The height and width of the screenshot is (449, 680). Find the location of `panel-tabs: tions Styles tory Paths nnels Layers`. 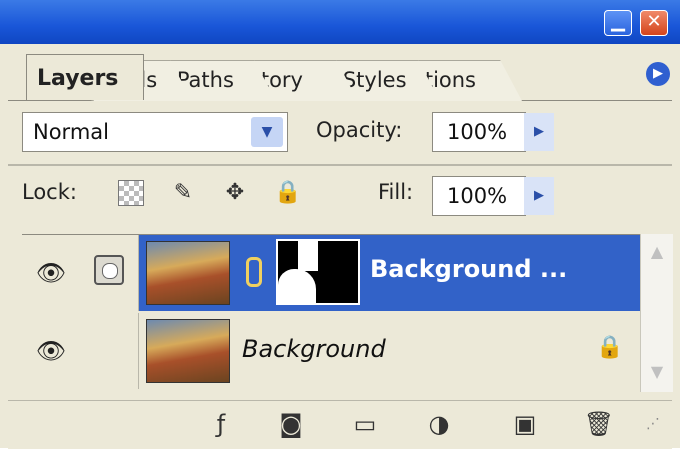

panel-tabs: tions Styles tory Paths nnels Layers is located at coordinates (340, 75).